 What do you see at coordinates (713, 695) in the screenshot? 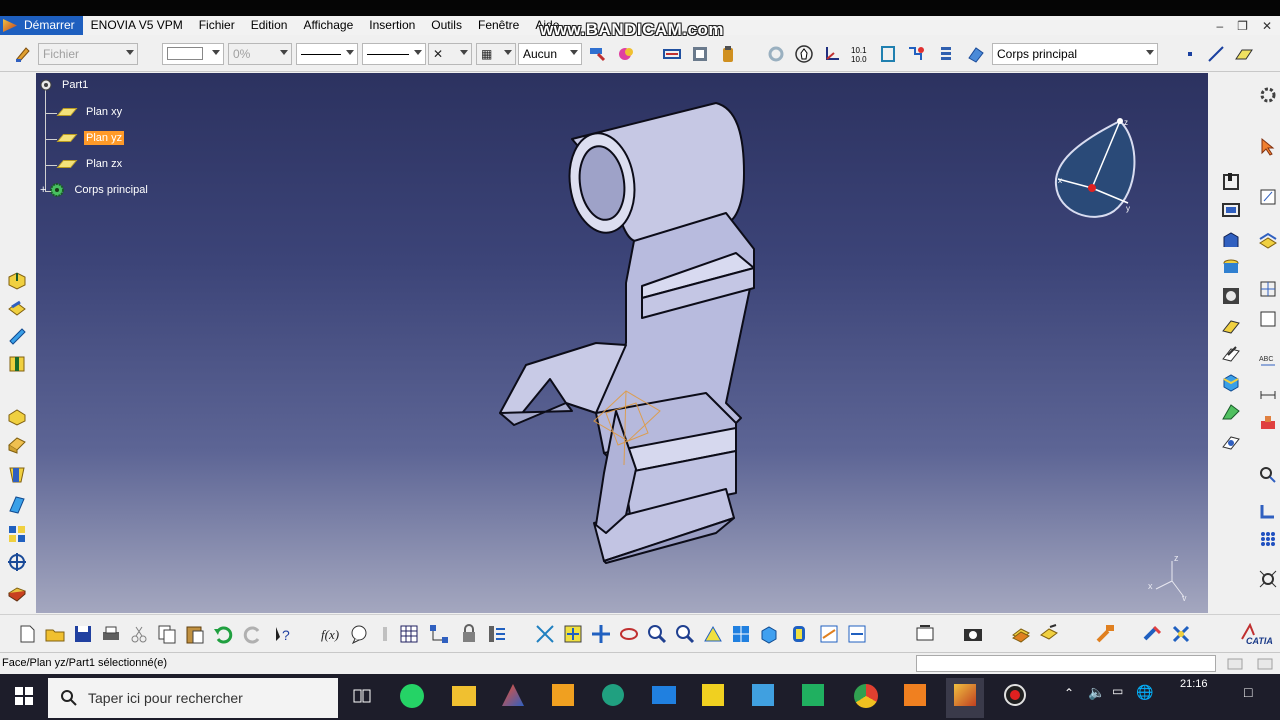
I see `sticky-notes-icon` at bounding box center [713, 695].